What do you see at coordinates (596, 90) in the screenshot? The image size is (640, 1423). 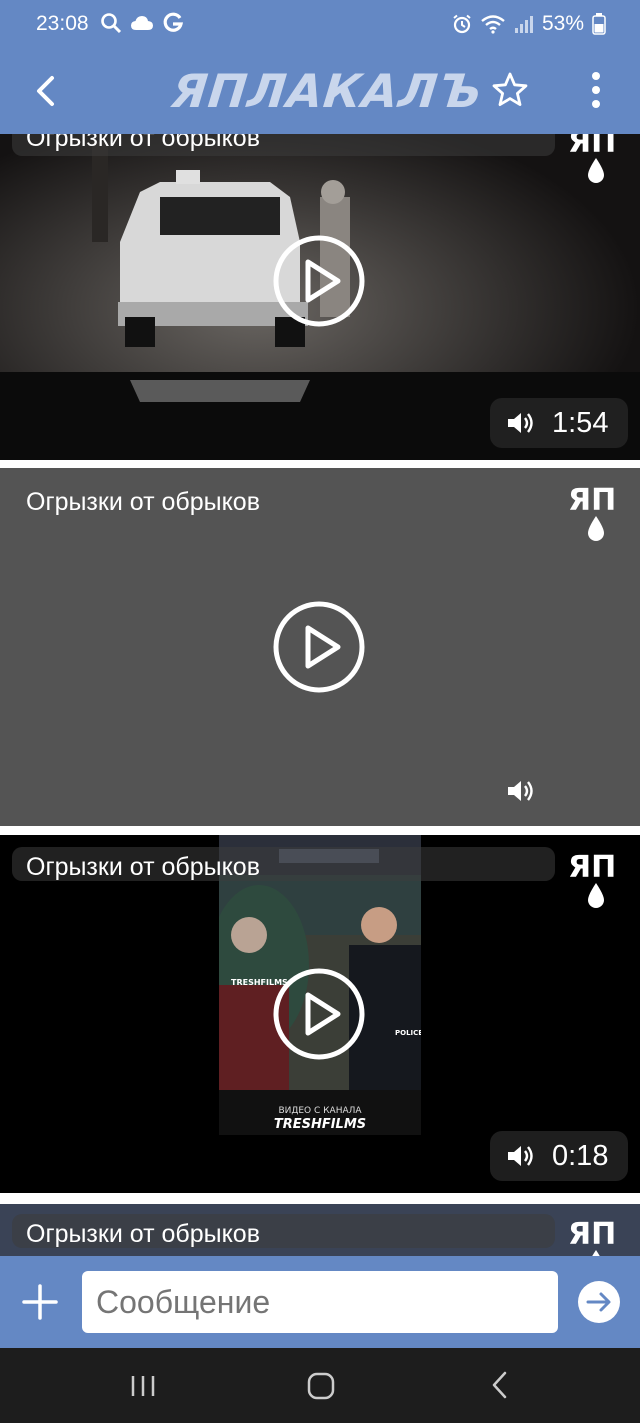 I see `more-menu-icon` at bounding box center [596, 90].